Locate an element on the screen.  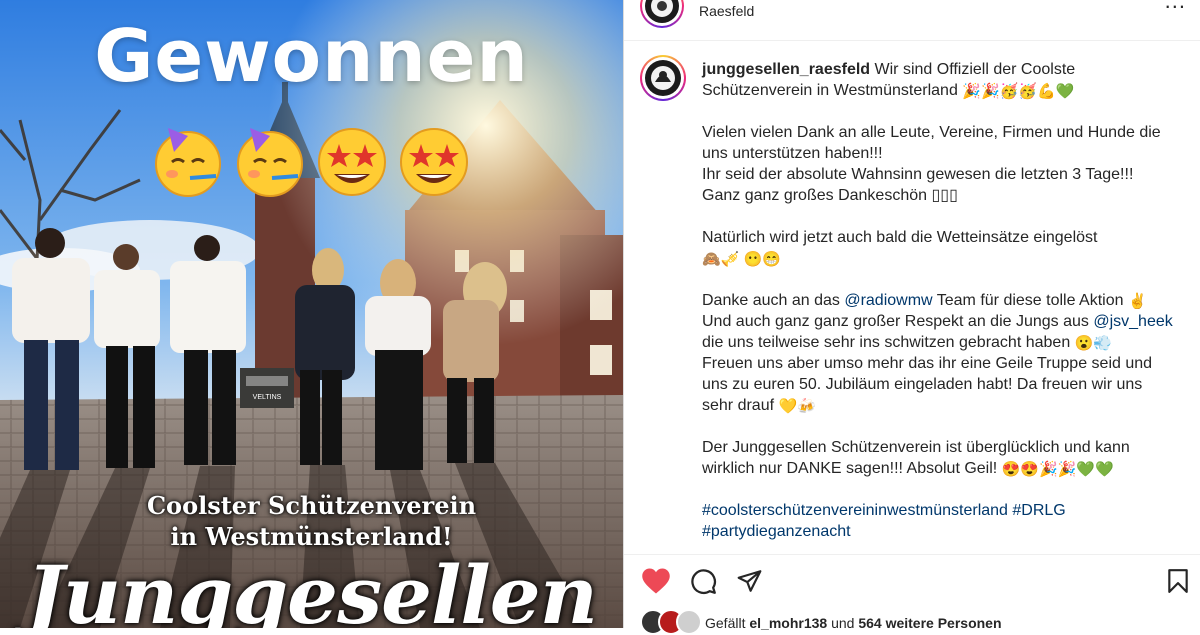
mention-jsv-heek: @jsv_heek is located at coordinates (1132, 321).